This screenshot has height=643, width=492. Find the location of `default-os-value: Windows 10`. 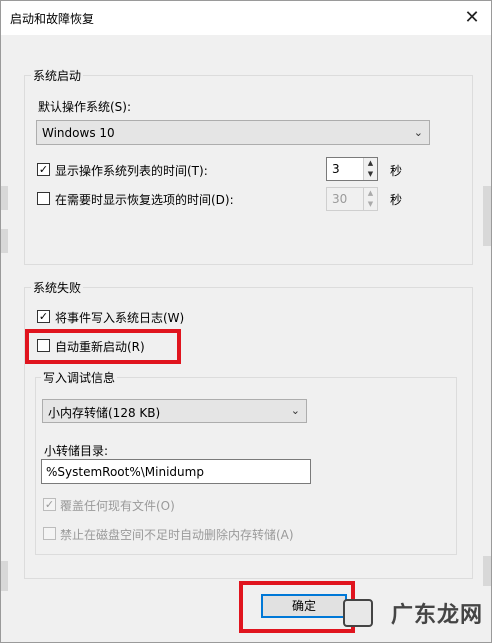

default-os-value: Windows 10 is located at coordinates (78, 133).